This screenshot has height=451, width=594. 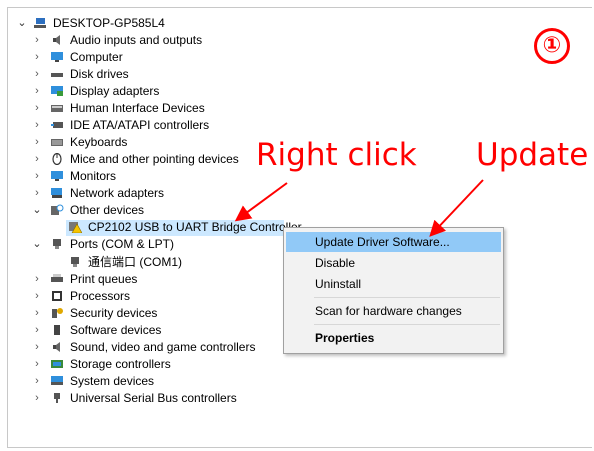 I want to click on update-arrow, so click(x=456, y=208).